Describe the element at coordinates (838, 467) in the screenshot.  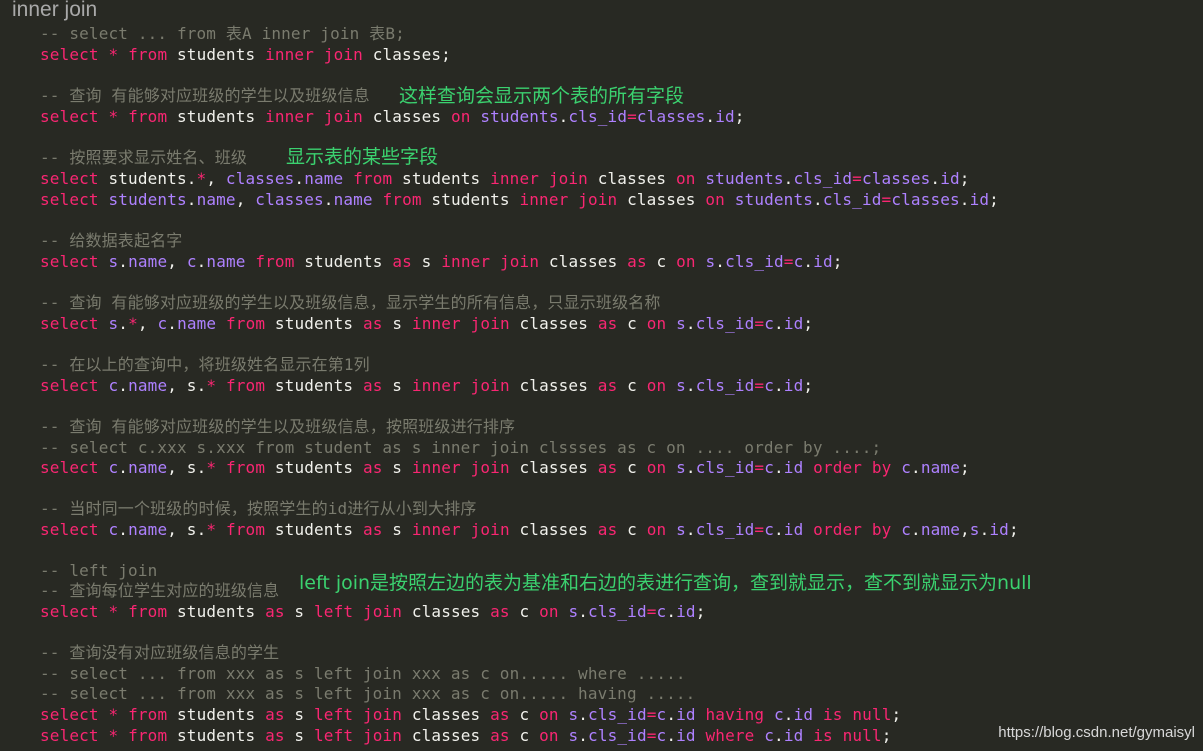
I see `sql-keyword: order` at that location.